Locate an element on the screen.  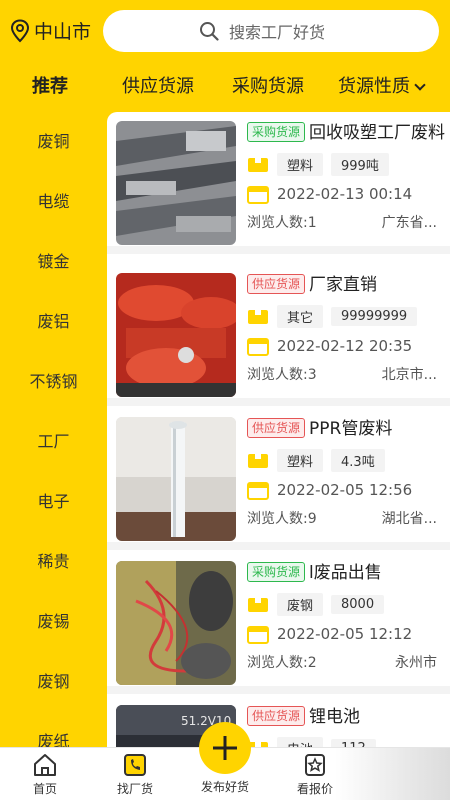
quantity-chip: 4.3吨 is located at coordinates (358, 460).